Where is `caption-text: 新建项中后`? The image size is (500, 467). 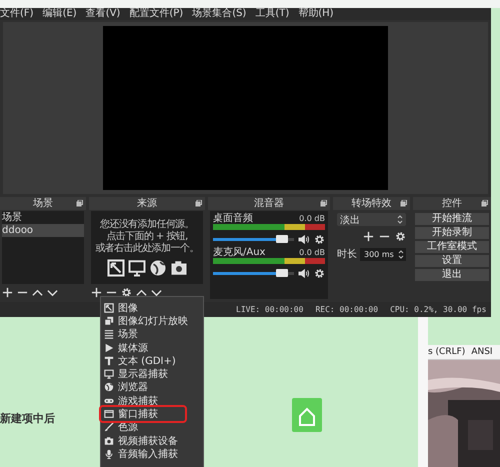
caption-text: 新建项中后 is located at coordinates (27, 418).